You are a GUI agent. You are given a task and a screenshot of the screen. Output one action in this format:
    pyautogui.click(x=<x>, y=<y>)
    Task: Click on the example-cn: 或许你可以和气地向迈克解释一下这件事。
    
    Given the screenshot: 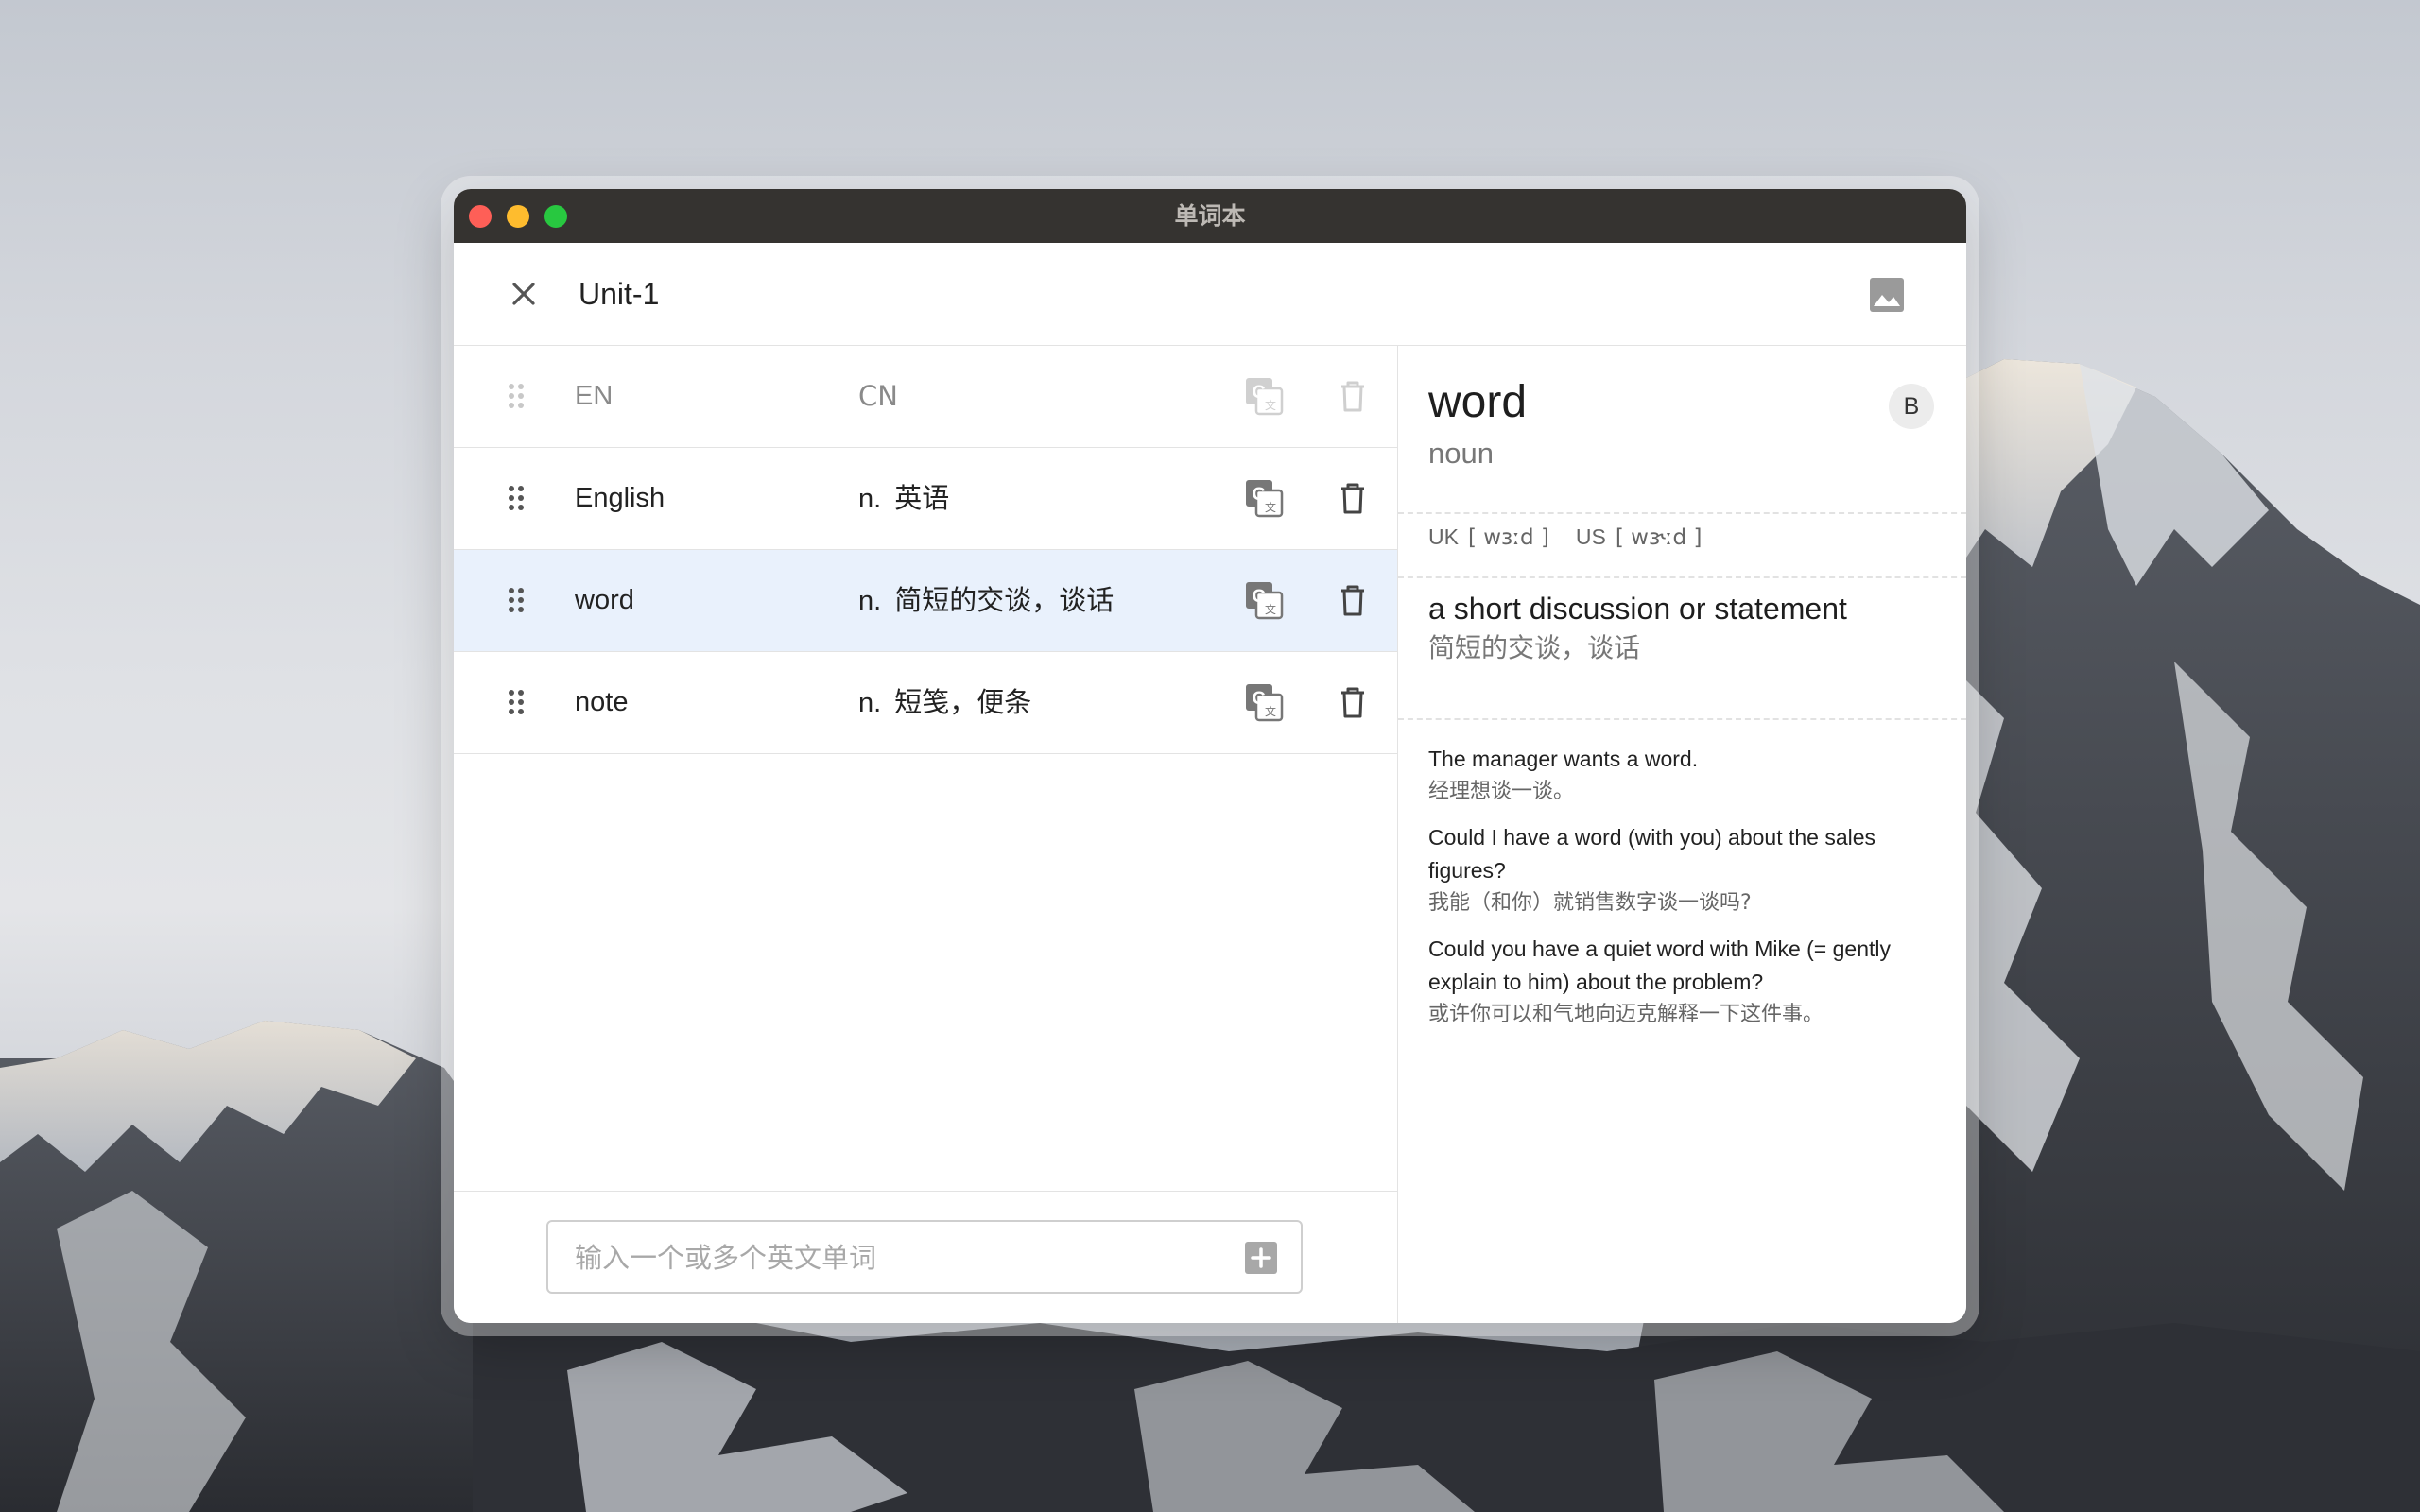 What is the action you would take?
    pyautogui.click(x=1626, y=1014)
    